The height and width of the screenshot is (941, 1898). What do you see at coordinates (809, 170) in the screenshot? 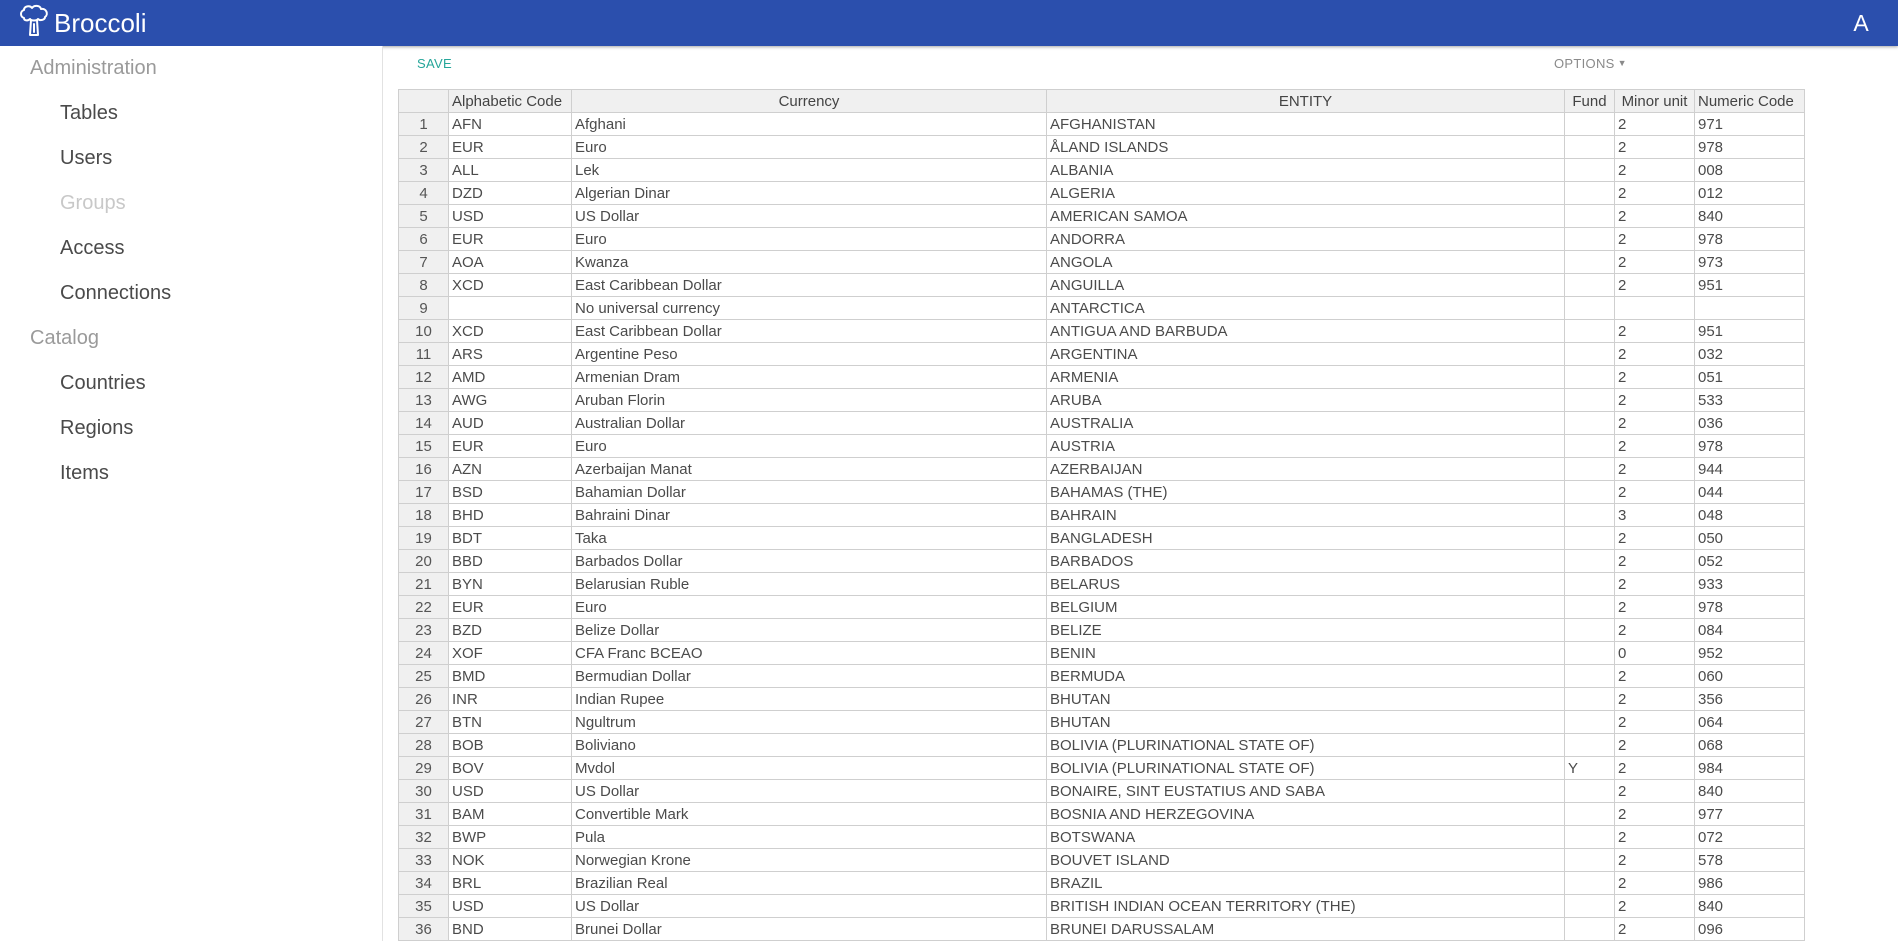
I see `table-cell: Lek` at bounding box center [809, 170].